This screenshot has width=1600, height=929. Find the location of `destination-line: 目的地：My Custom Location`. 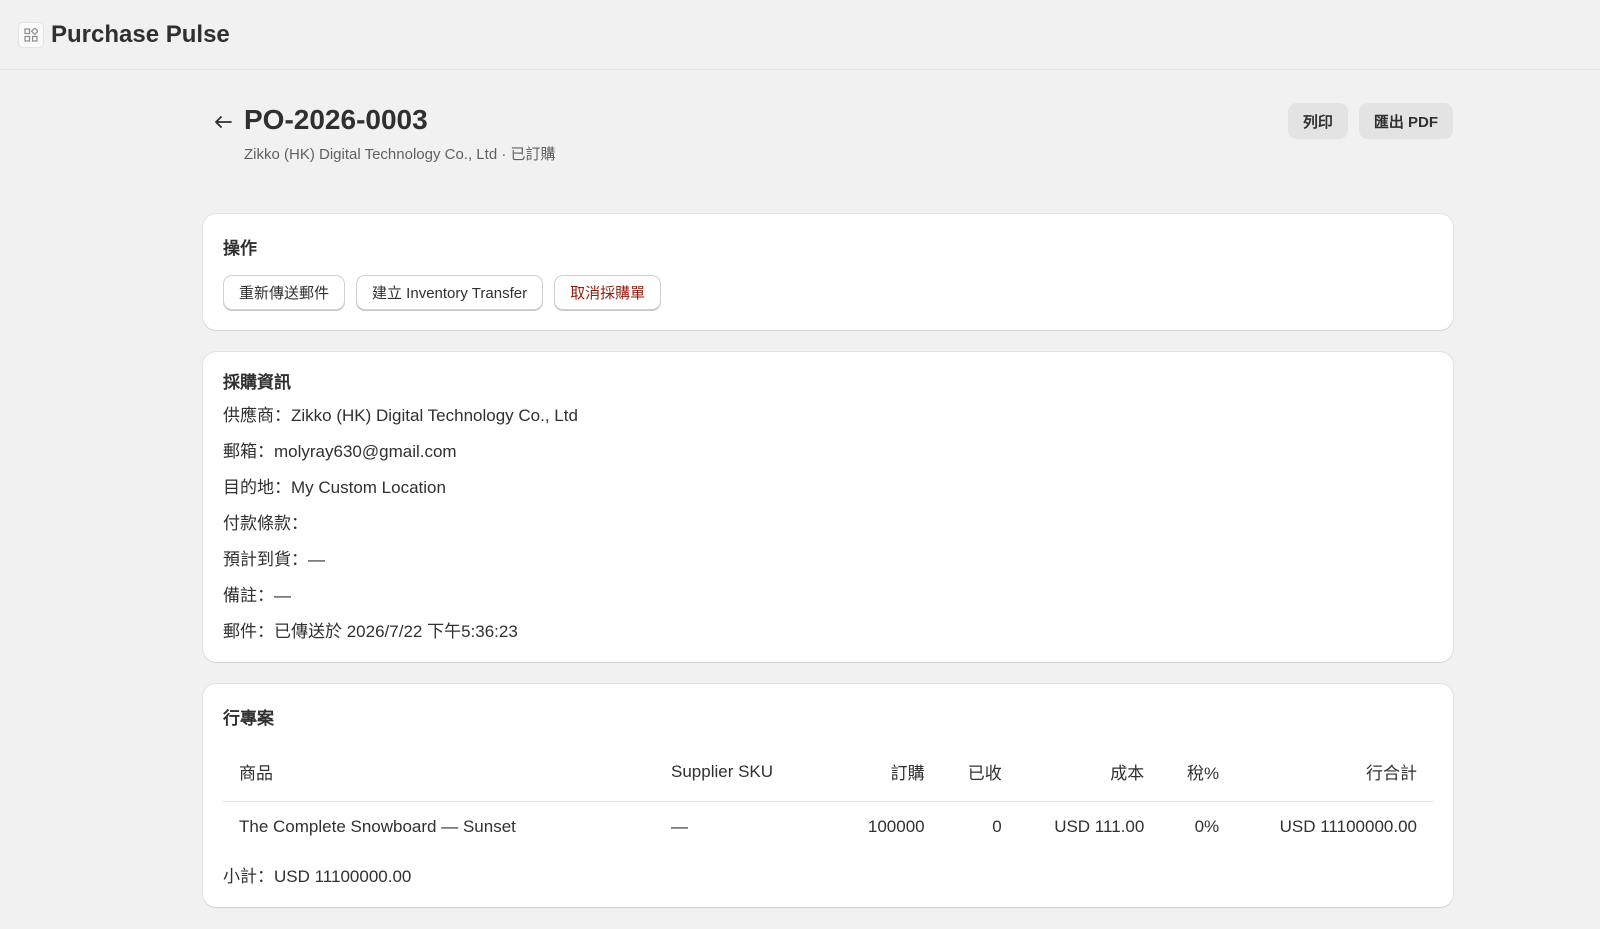

destination-line: 目的地：My Custom Location is located at coordinates (334, 487).